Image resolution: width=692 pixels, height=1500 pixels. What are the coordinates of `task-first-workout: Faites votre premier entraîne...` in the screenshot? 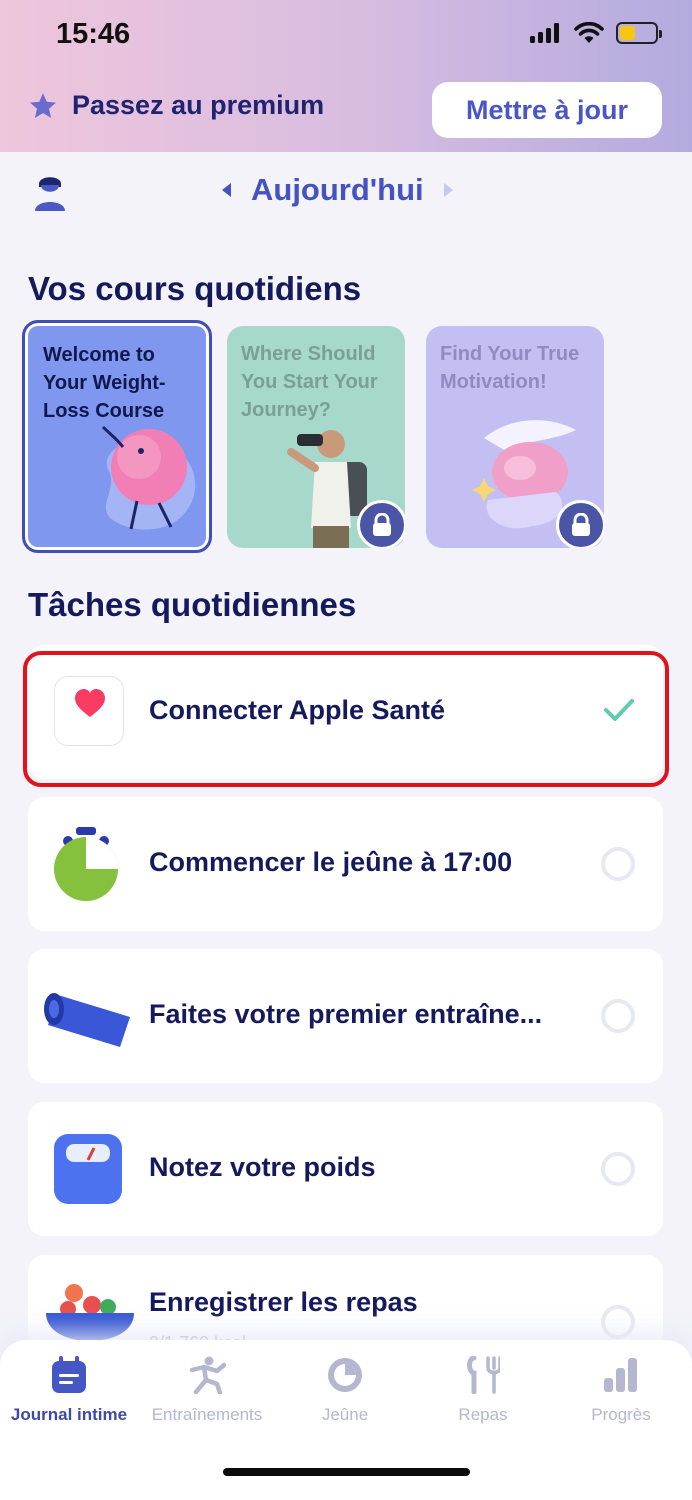 It's located at (345, 1016).